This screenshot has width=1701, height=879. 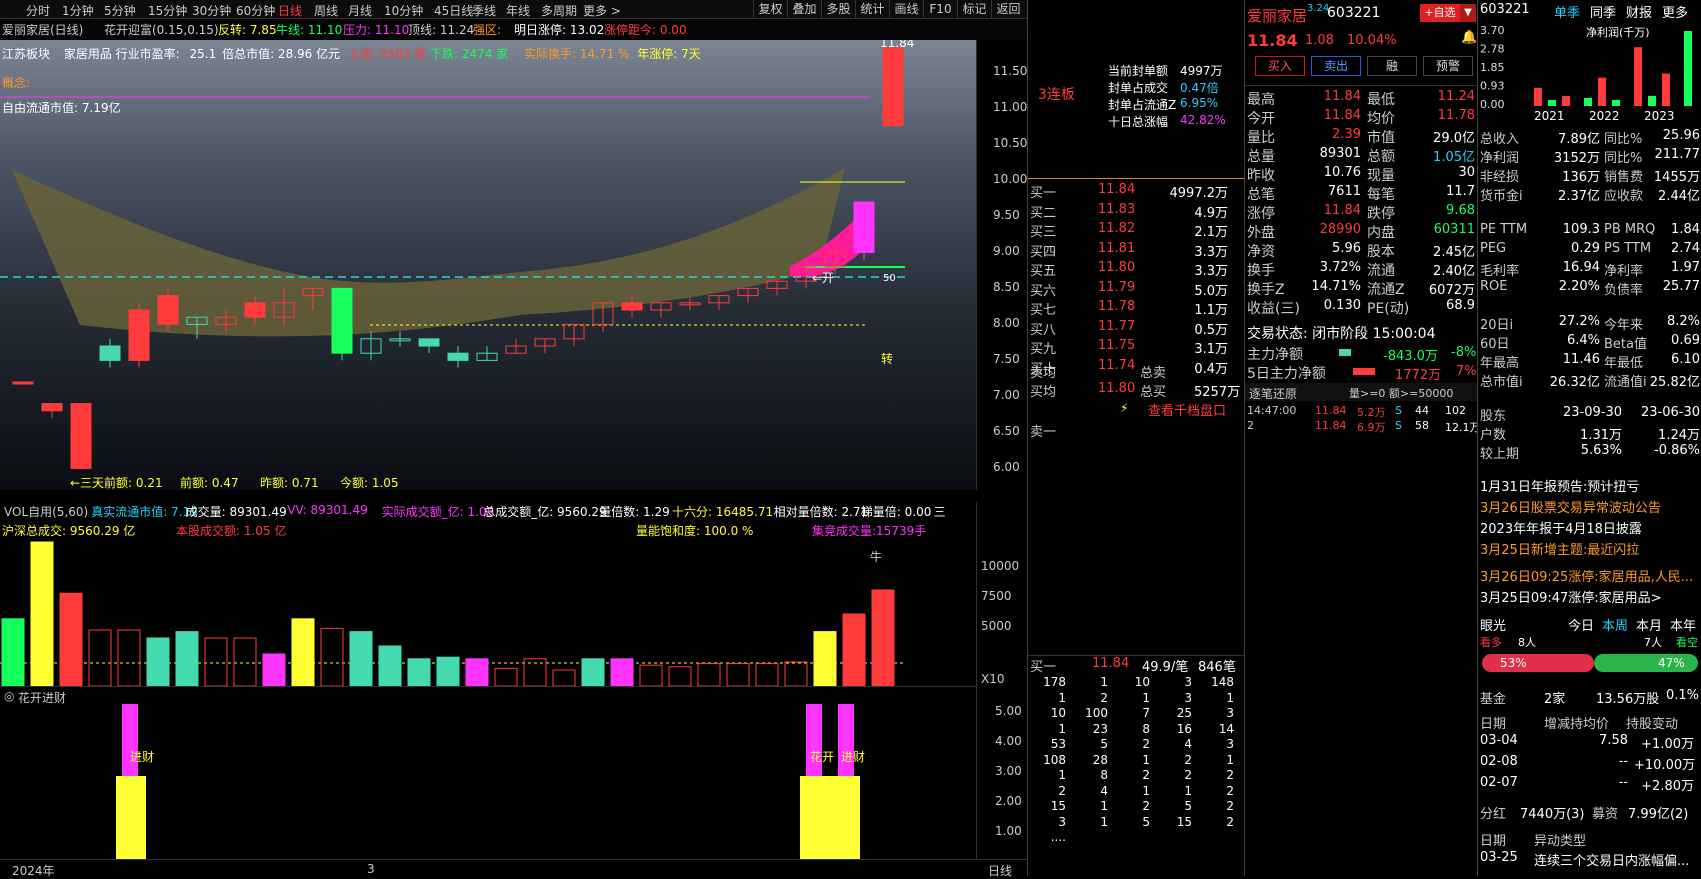 I want to click on news-item: 1月31日年报预告:预计扭亏, so click(x=1559, y=485).